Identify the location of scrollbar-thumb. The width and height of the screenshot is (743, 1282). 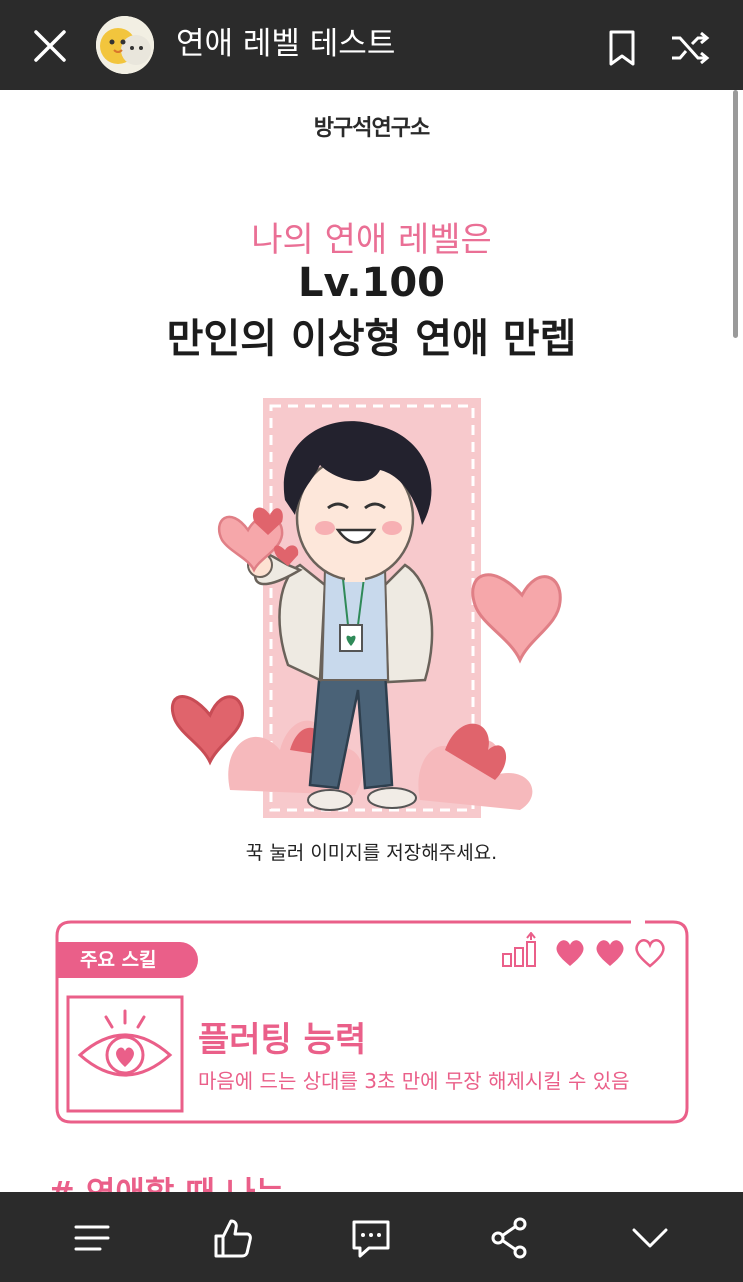
(735, 214).